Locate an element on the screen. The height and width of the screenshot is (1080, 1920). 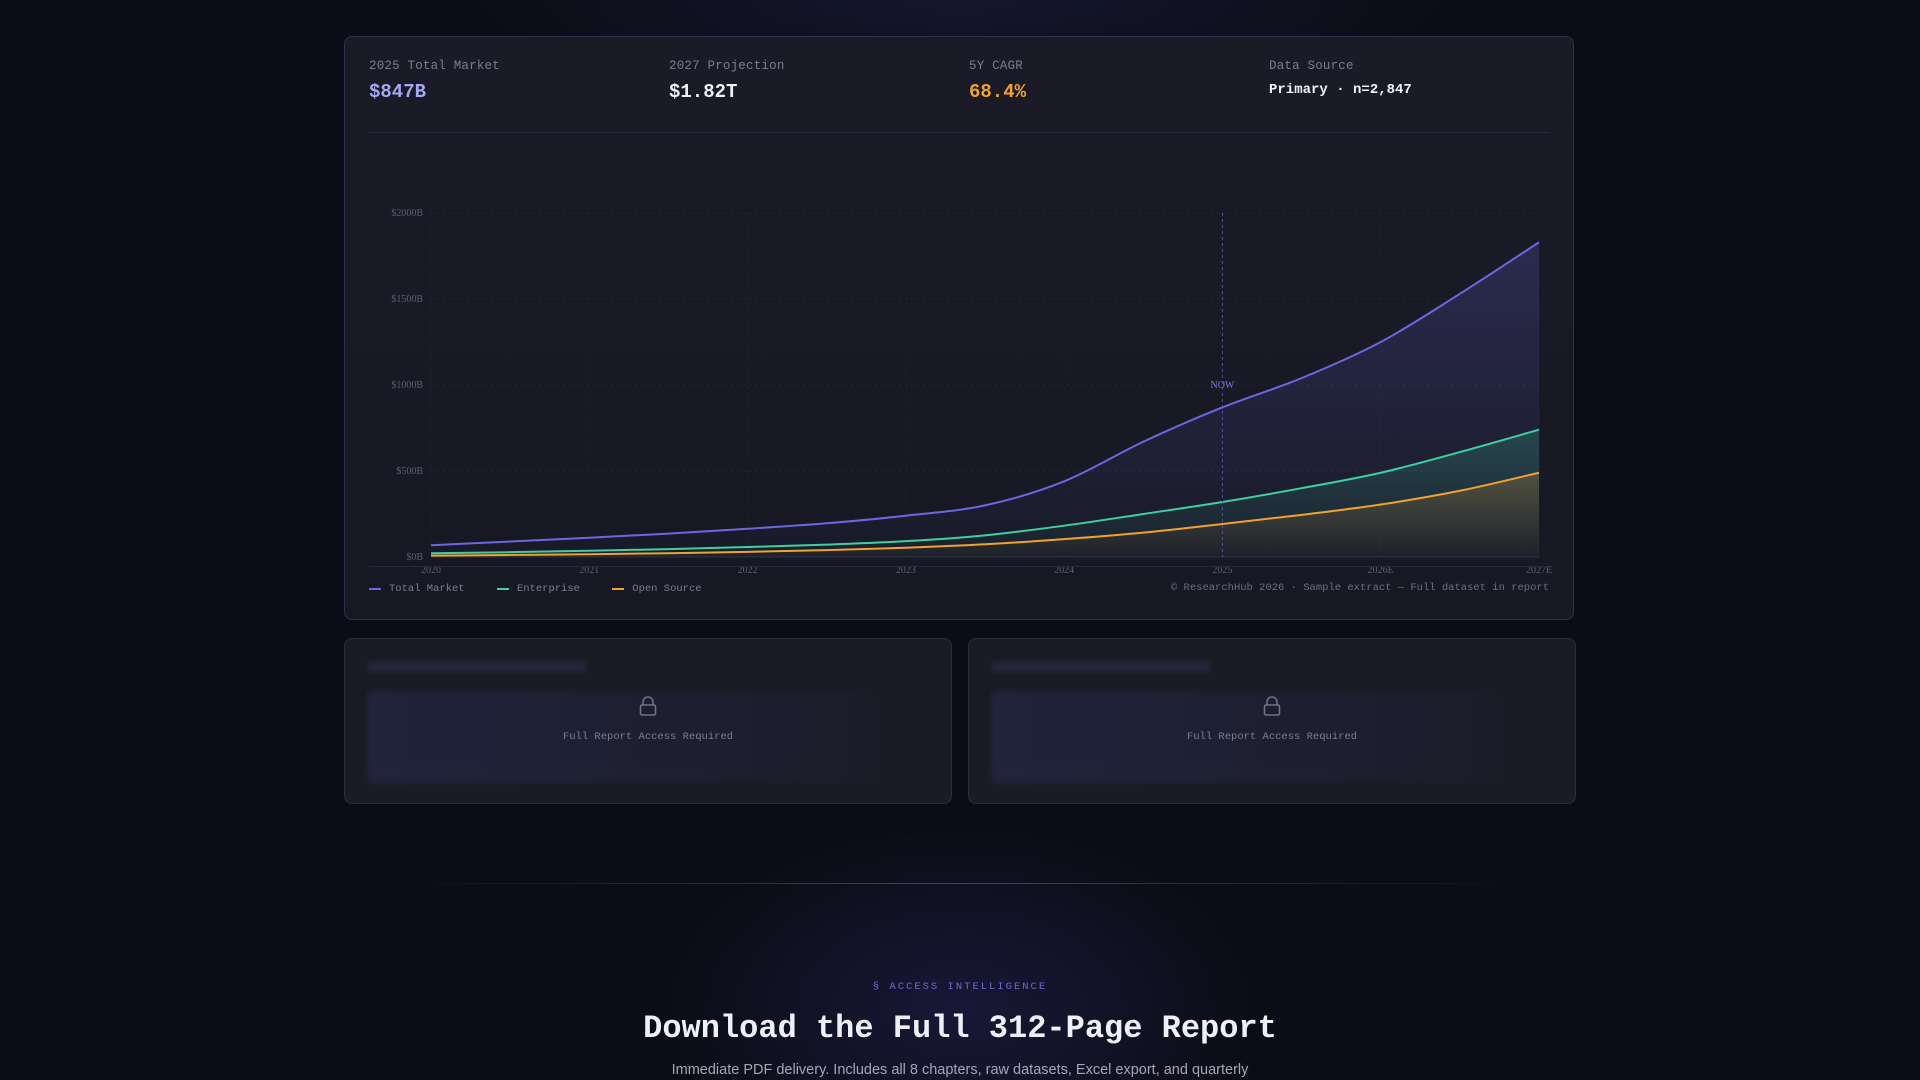
stat-value: $847B is located at coordinates (398, 92).